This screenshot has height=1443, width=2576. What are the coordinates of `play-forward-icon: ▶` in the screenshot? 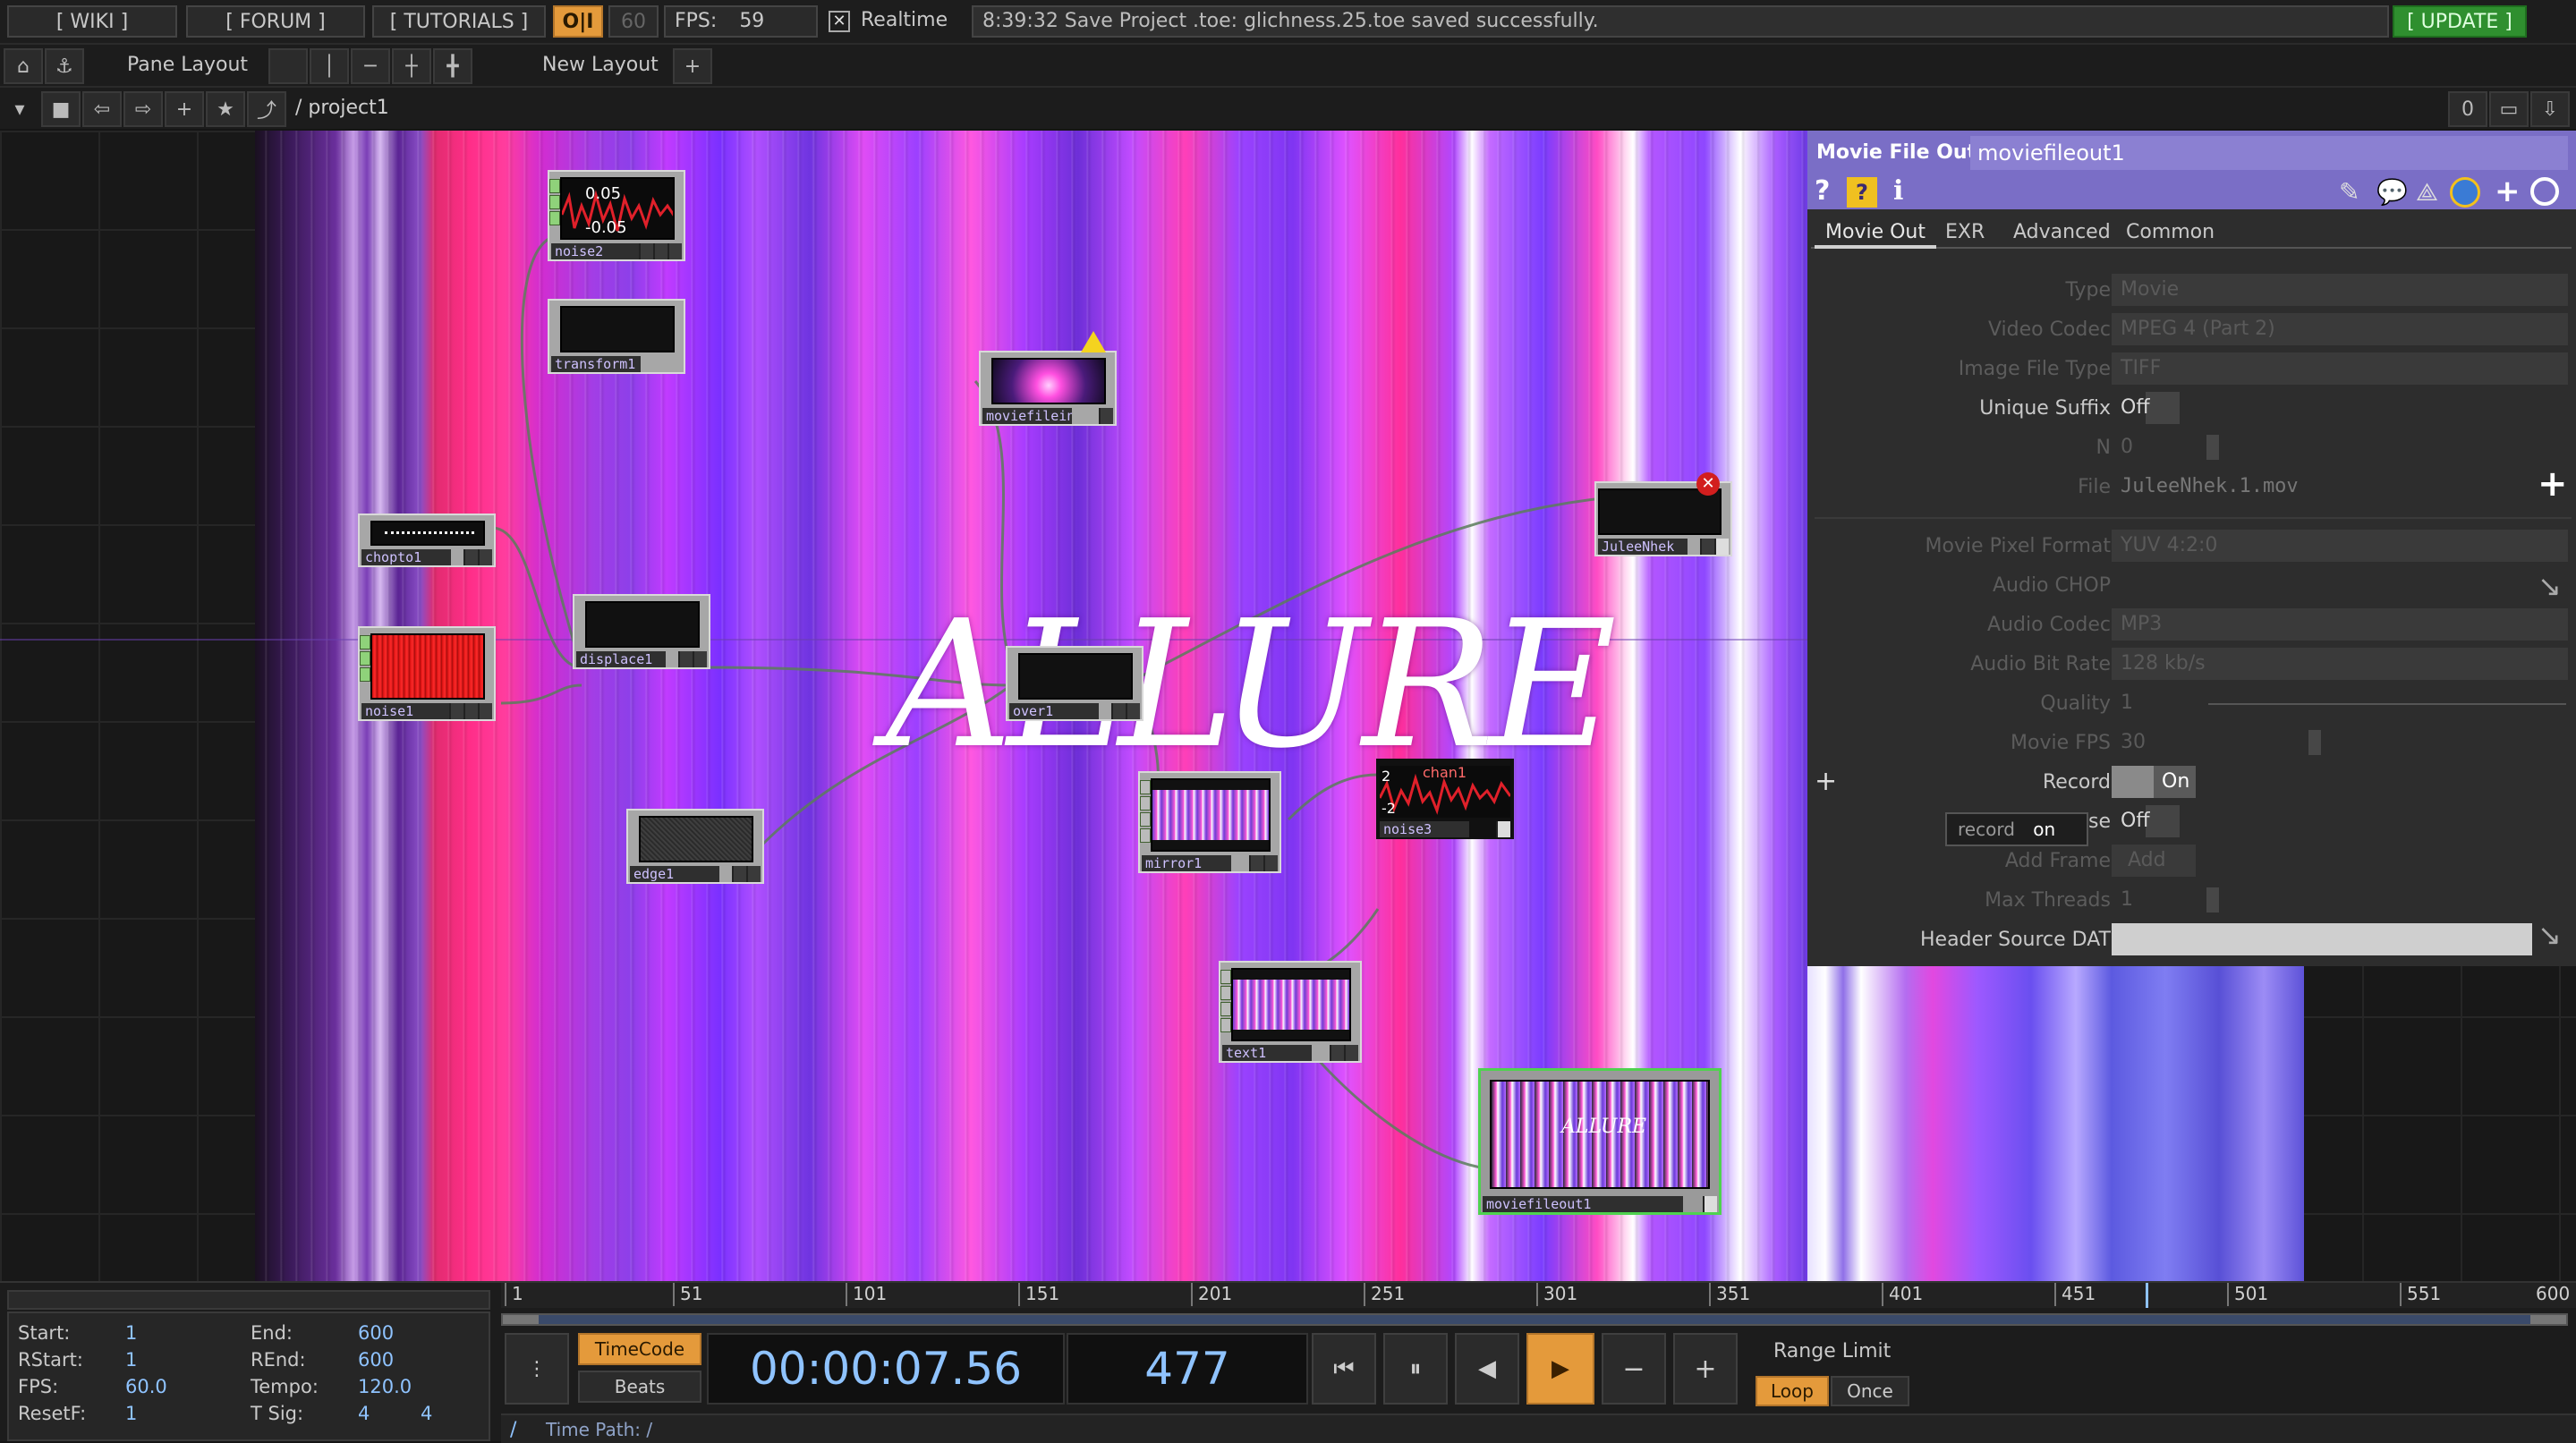 It's located at (1560, 1369).